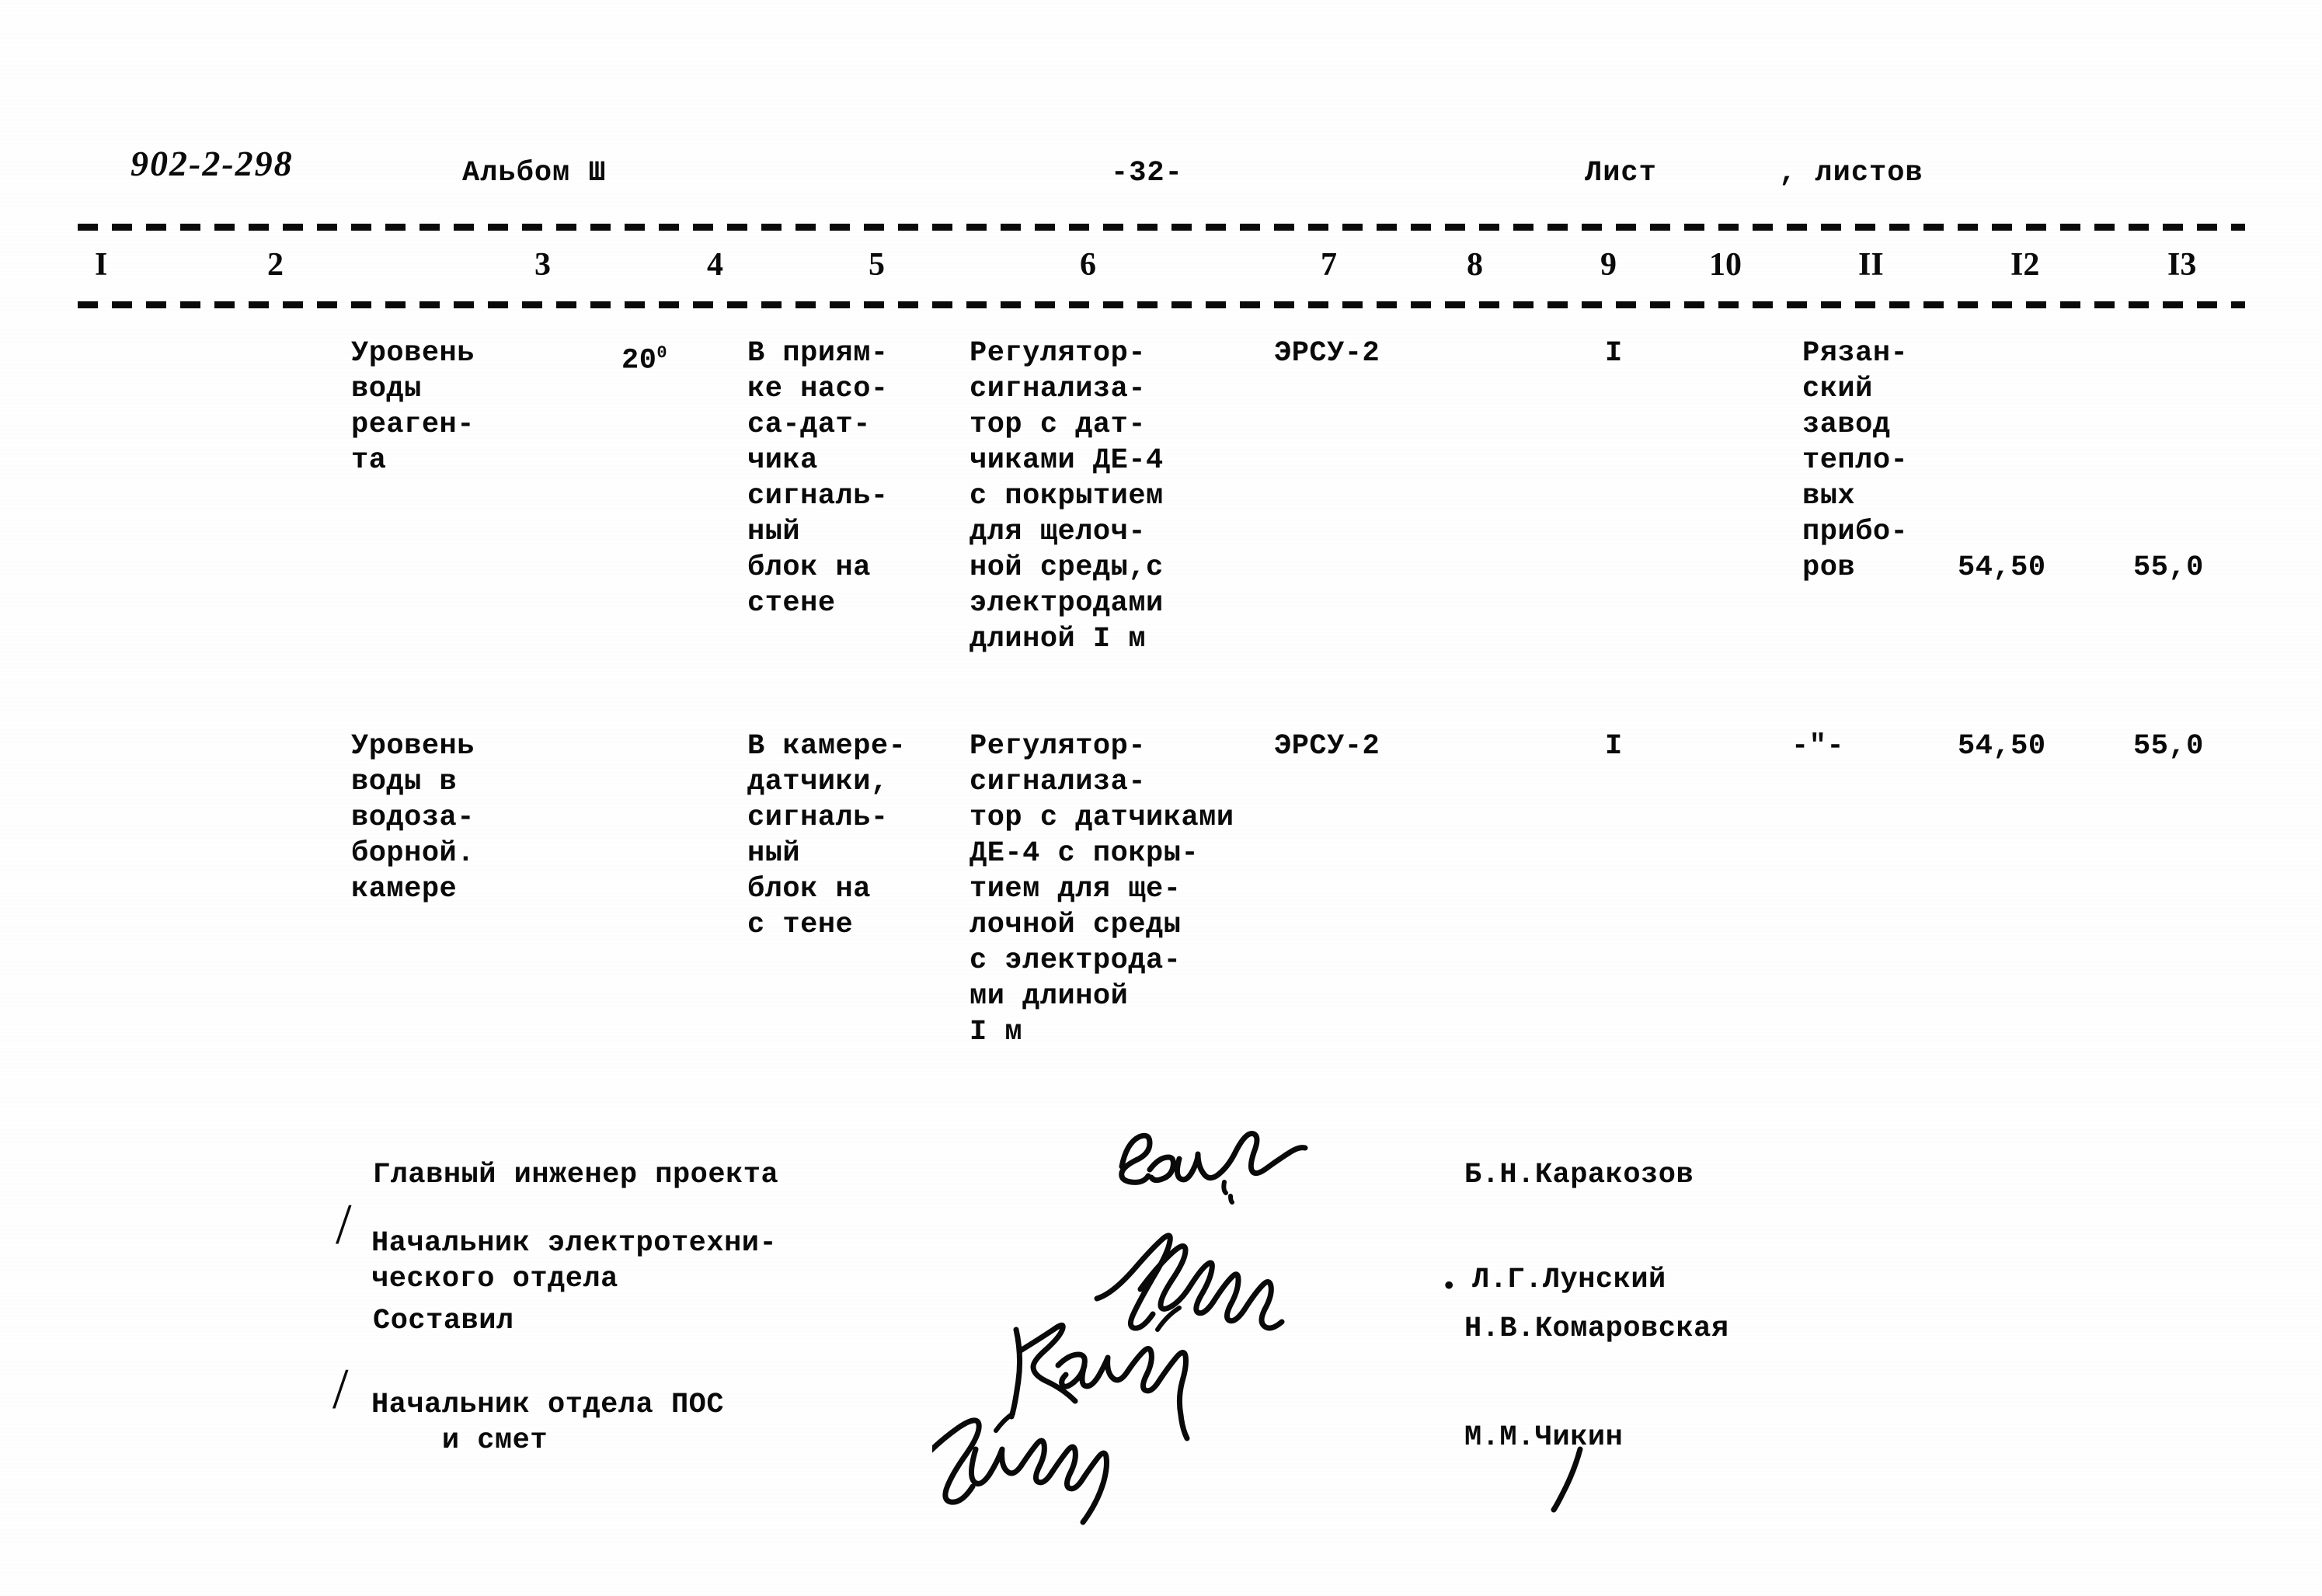 This screenshot has height=1596, width=2322. I want to click on column-number-10: 10, so click(1726, 265).